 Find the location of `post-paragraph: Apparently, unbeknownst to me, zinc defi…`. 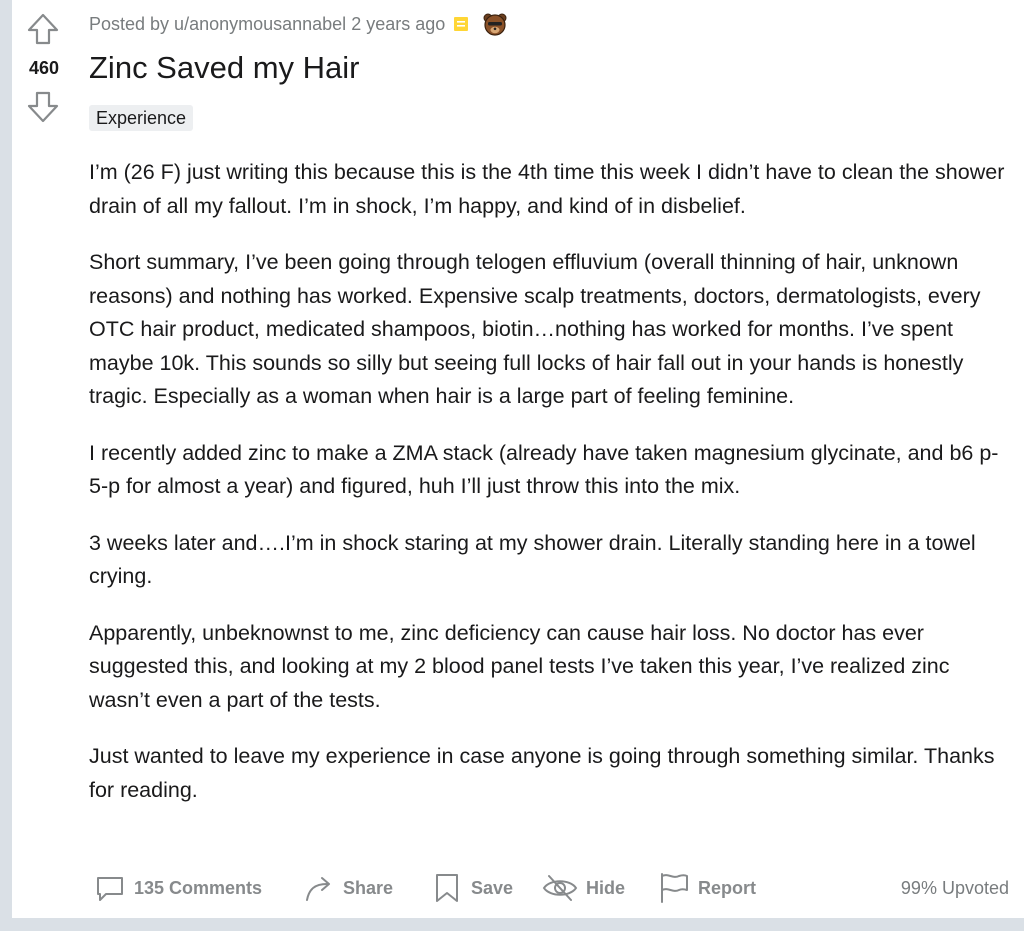

post-paragraph: Apparently, unbeknownst to me, zinc defi… is located at coordinates (519, 666).